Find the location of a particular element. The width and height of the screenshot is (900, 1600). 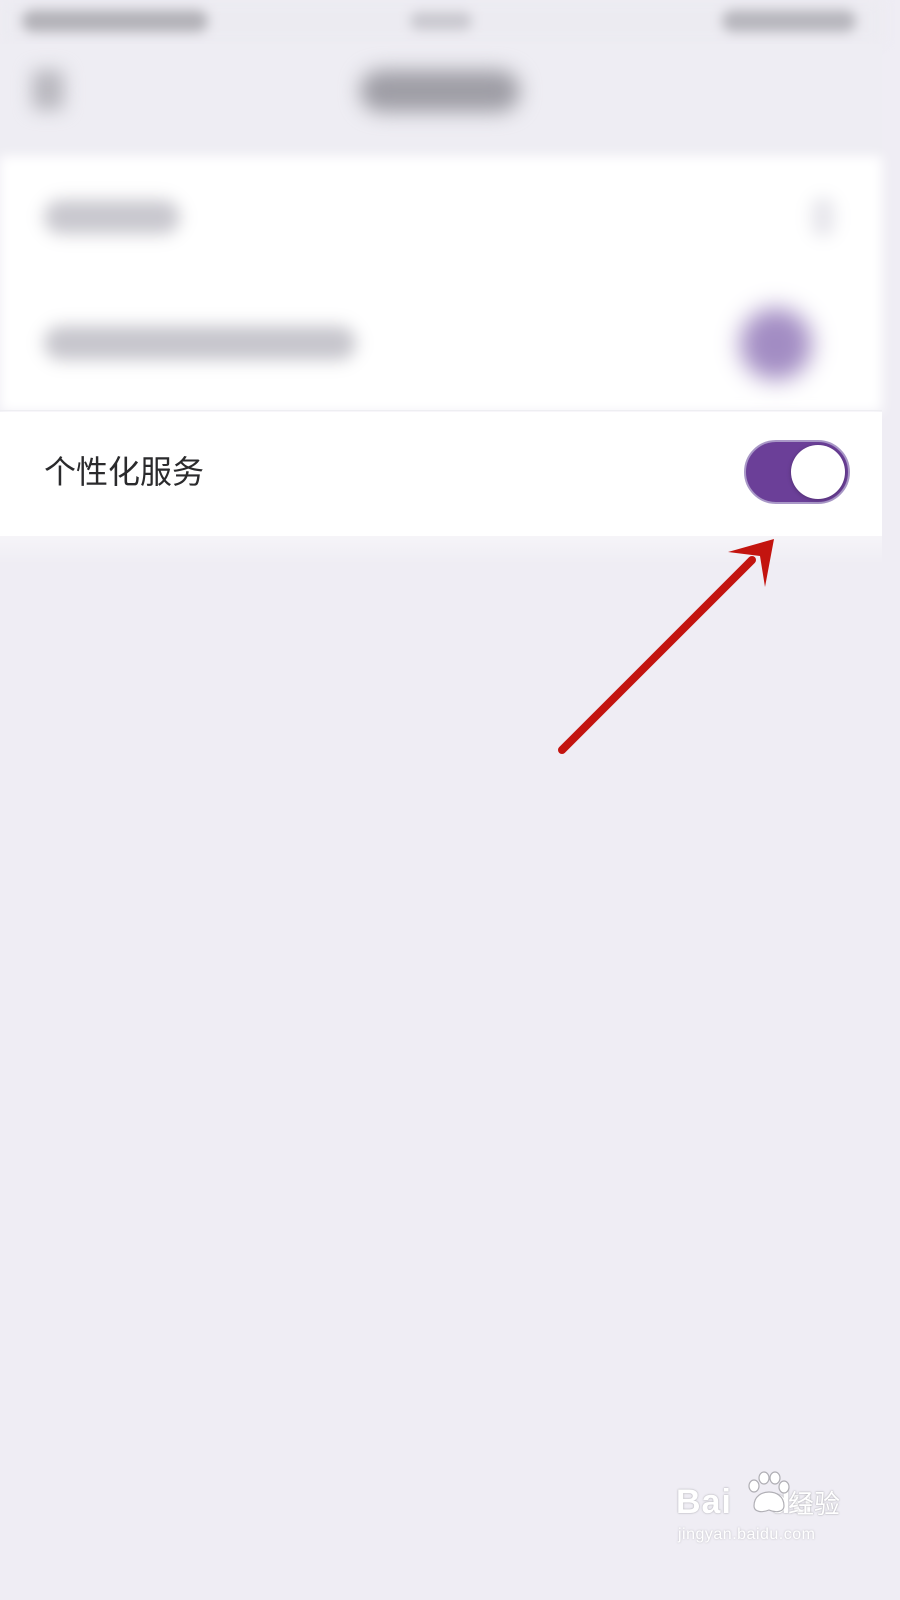

paw-icon is located at coordinates (769, 1492).